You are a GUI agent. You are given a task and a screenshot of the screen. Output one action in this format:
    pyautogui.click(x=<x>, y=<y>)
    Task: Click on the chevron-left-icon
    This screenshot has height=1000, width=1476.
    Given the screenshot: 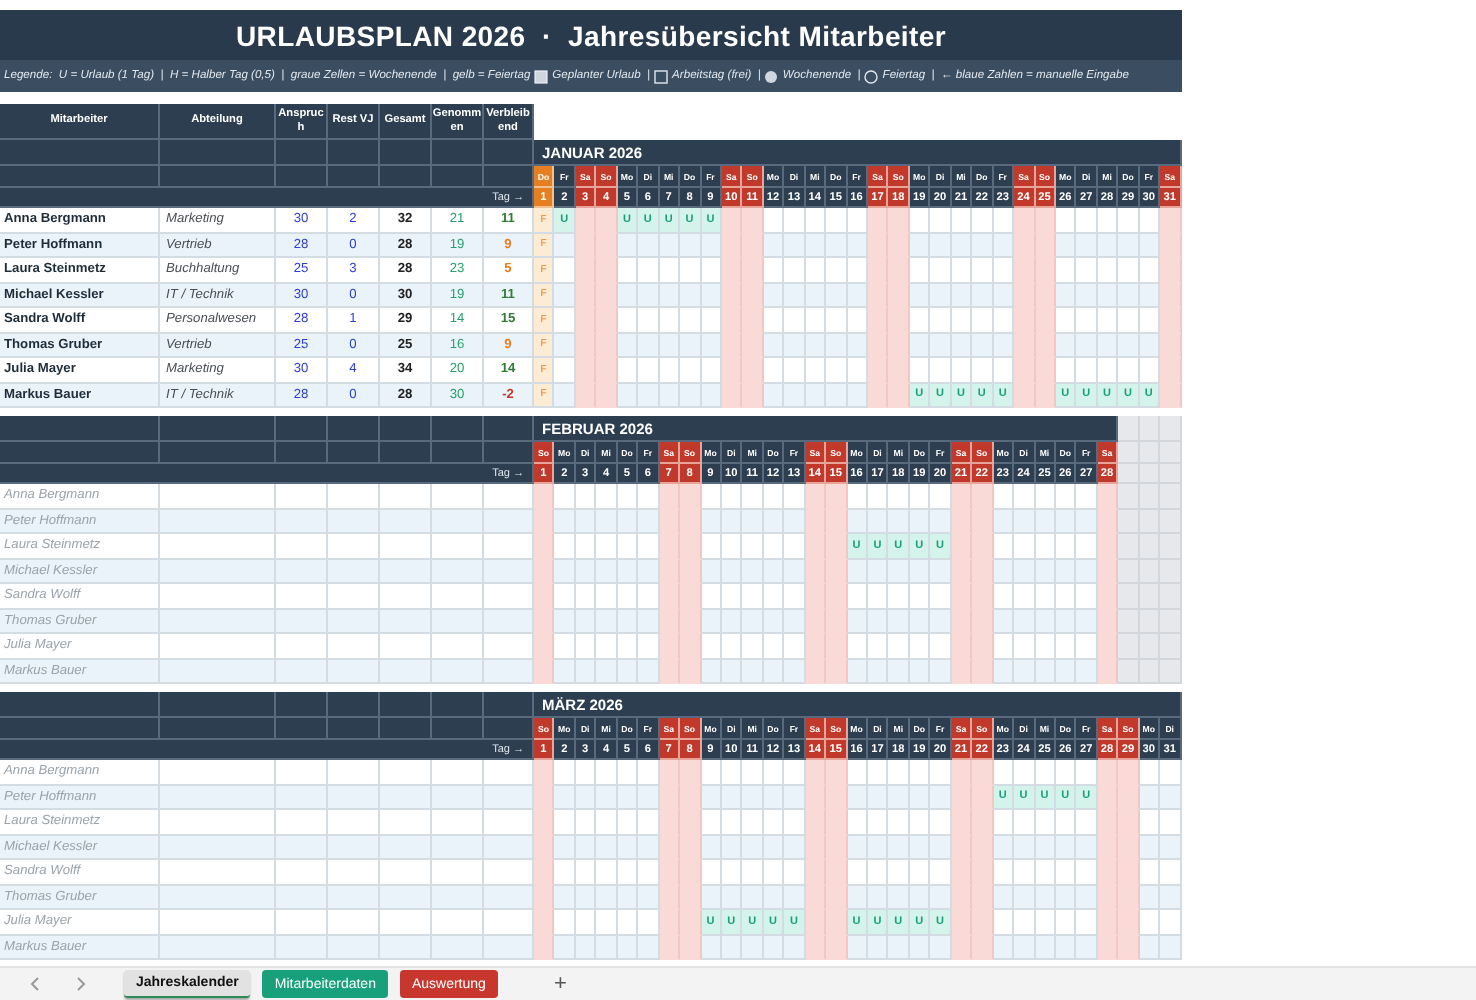 What is the action you would take?
    pyautogui.click(x=36, y=984)
    